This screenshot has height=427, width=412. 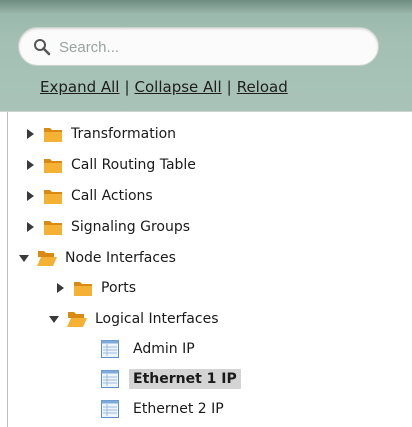 I want to click on tree-leaf-admin-ip: Admin IP, so click(x=149, y=349).